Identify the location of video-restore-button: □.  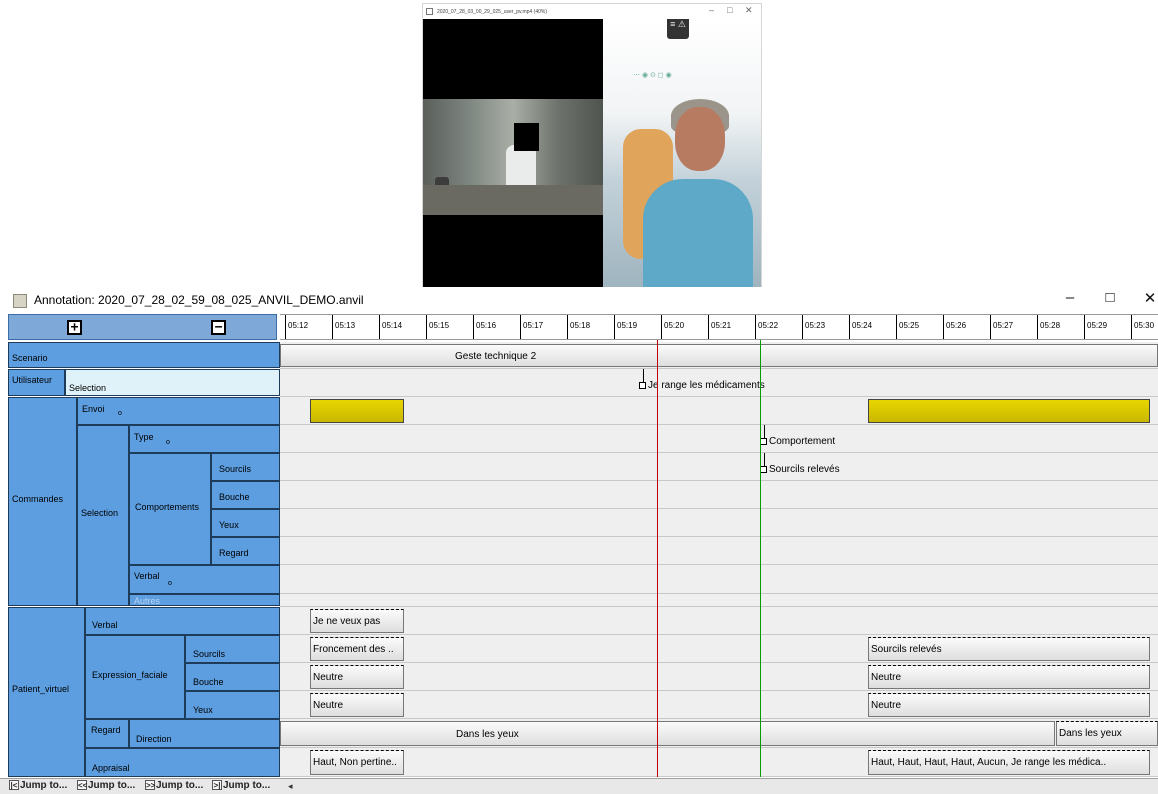
(729, 10).